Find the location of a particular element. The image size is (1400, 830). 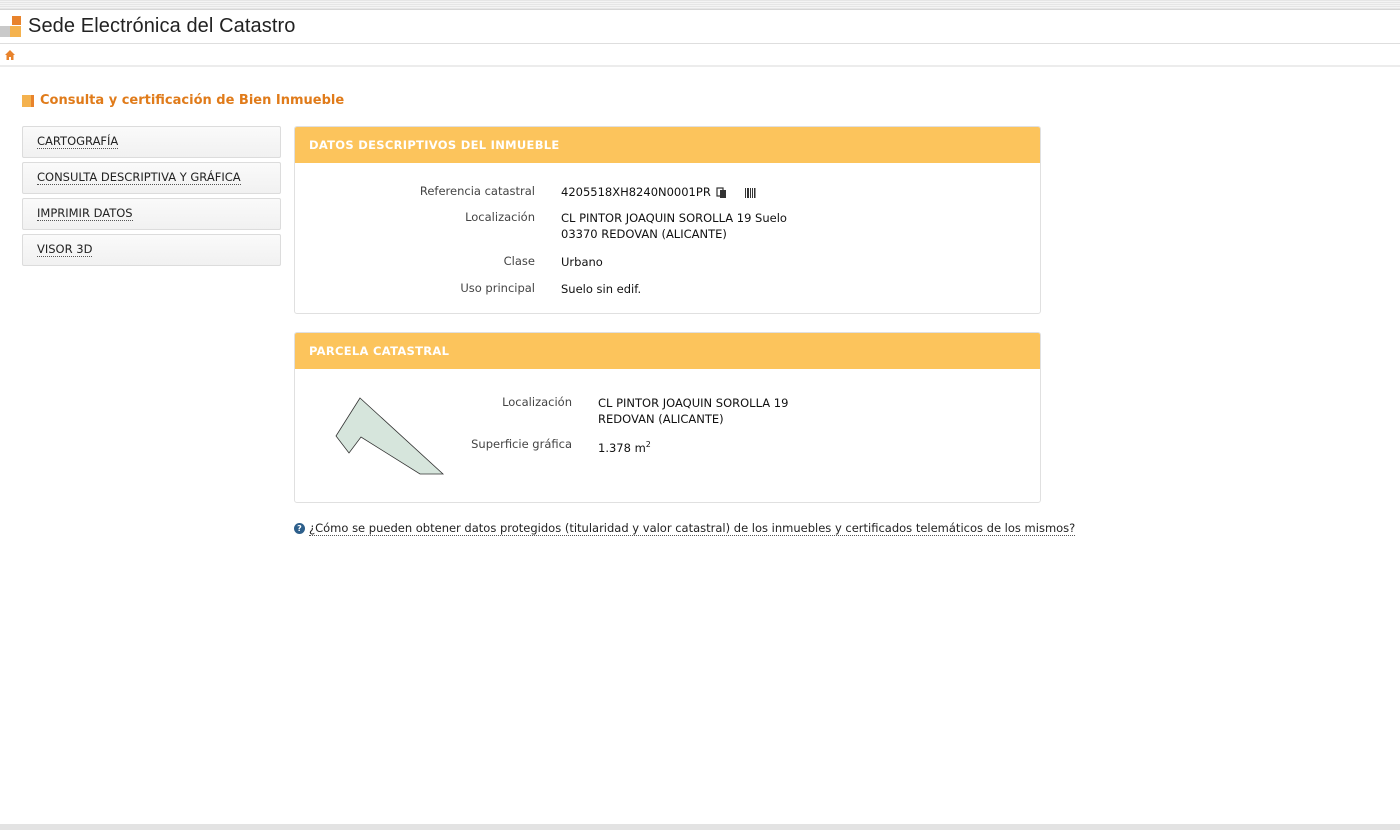

menu-item-cartografia: CARTOGRAFÍA is located at coordinates (151, 142).